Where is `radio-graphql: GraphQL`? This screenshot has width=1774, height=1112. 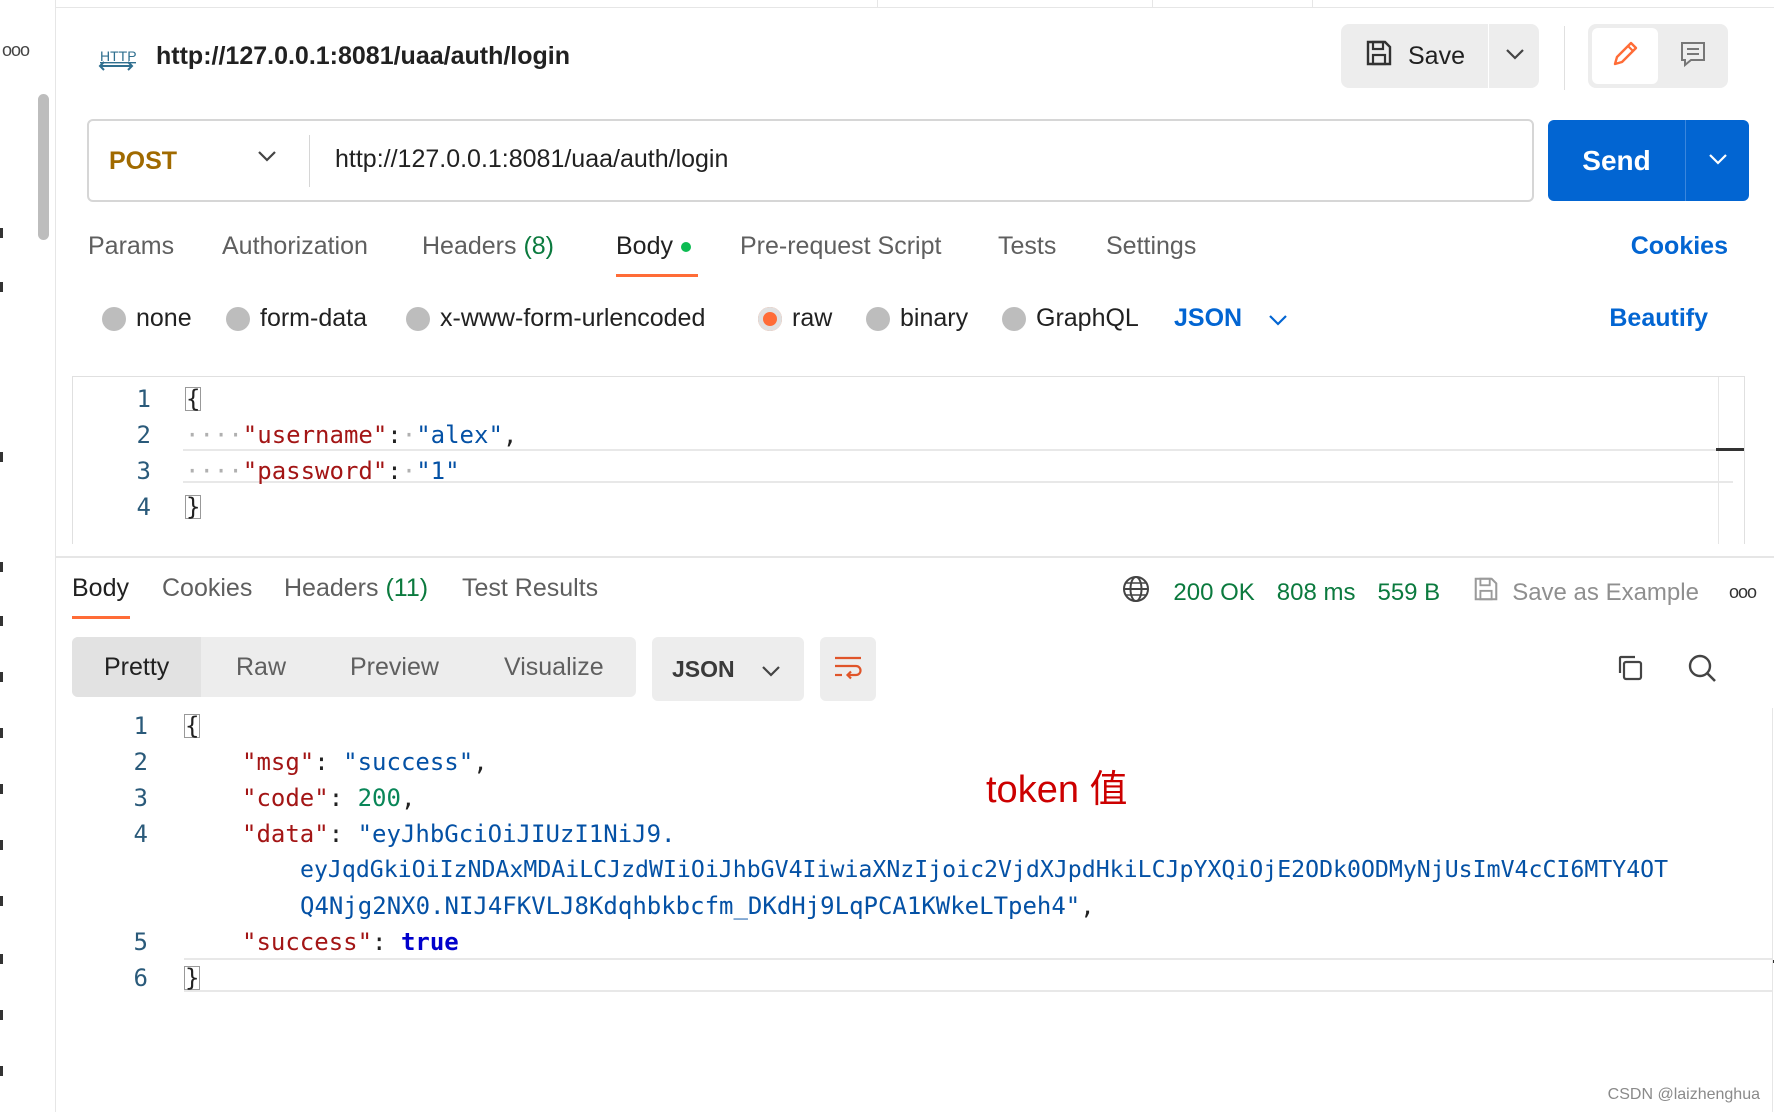
radio-graphql: GraphQL is located at coordinates (1070, 318).